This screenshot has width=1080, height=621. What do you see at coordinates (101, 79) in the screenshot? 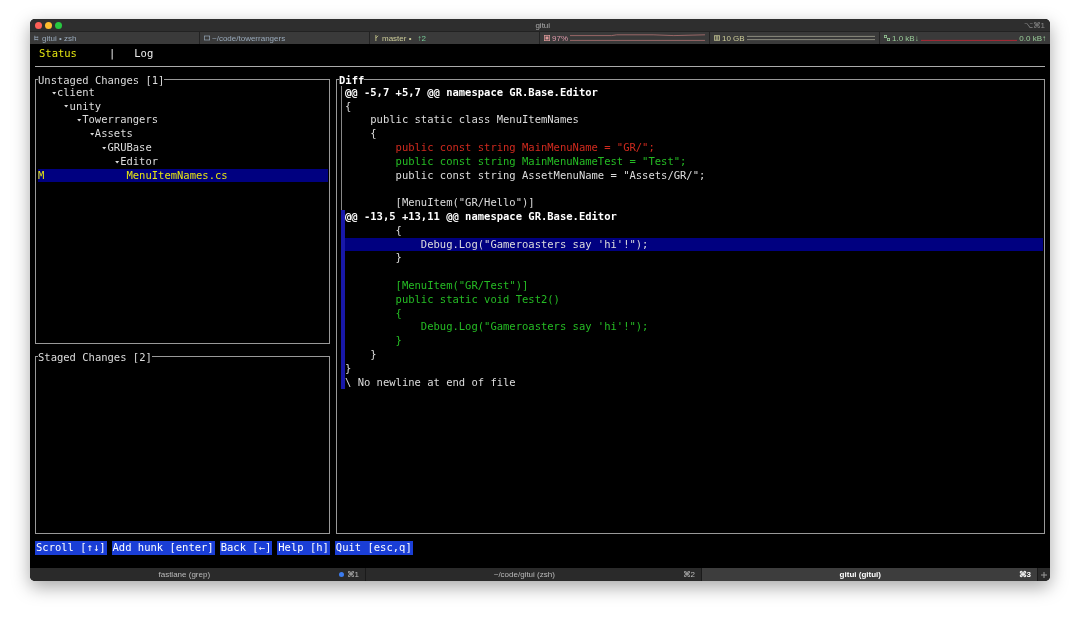
I see `panel-title: Unstaged Changes [1]` at bounding box center [101, 79].